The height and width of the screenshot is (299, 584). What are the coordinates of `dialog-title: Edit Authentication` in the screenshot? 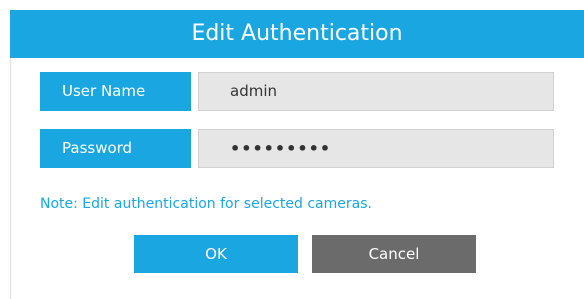 It's located at (297, 33).